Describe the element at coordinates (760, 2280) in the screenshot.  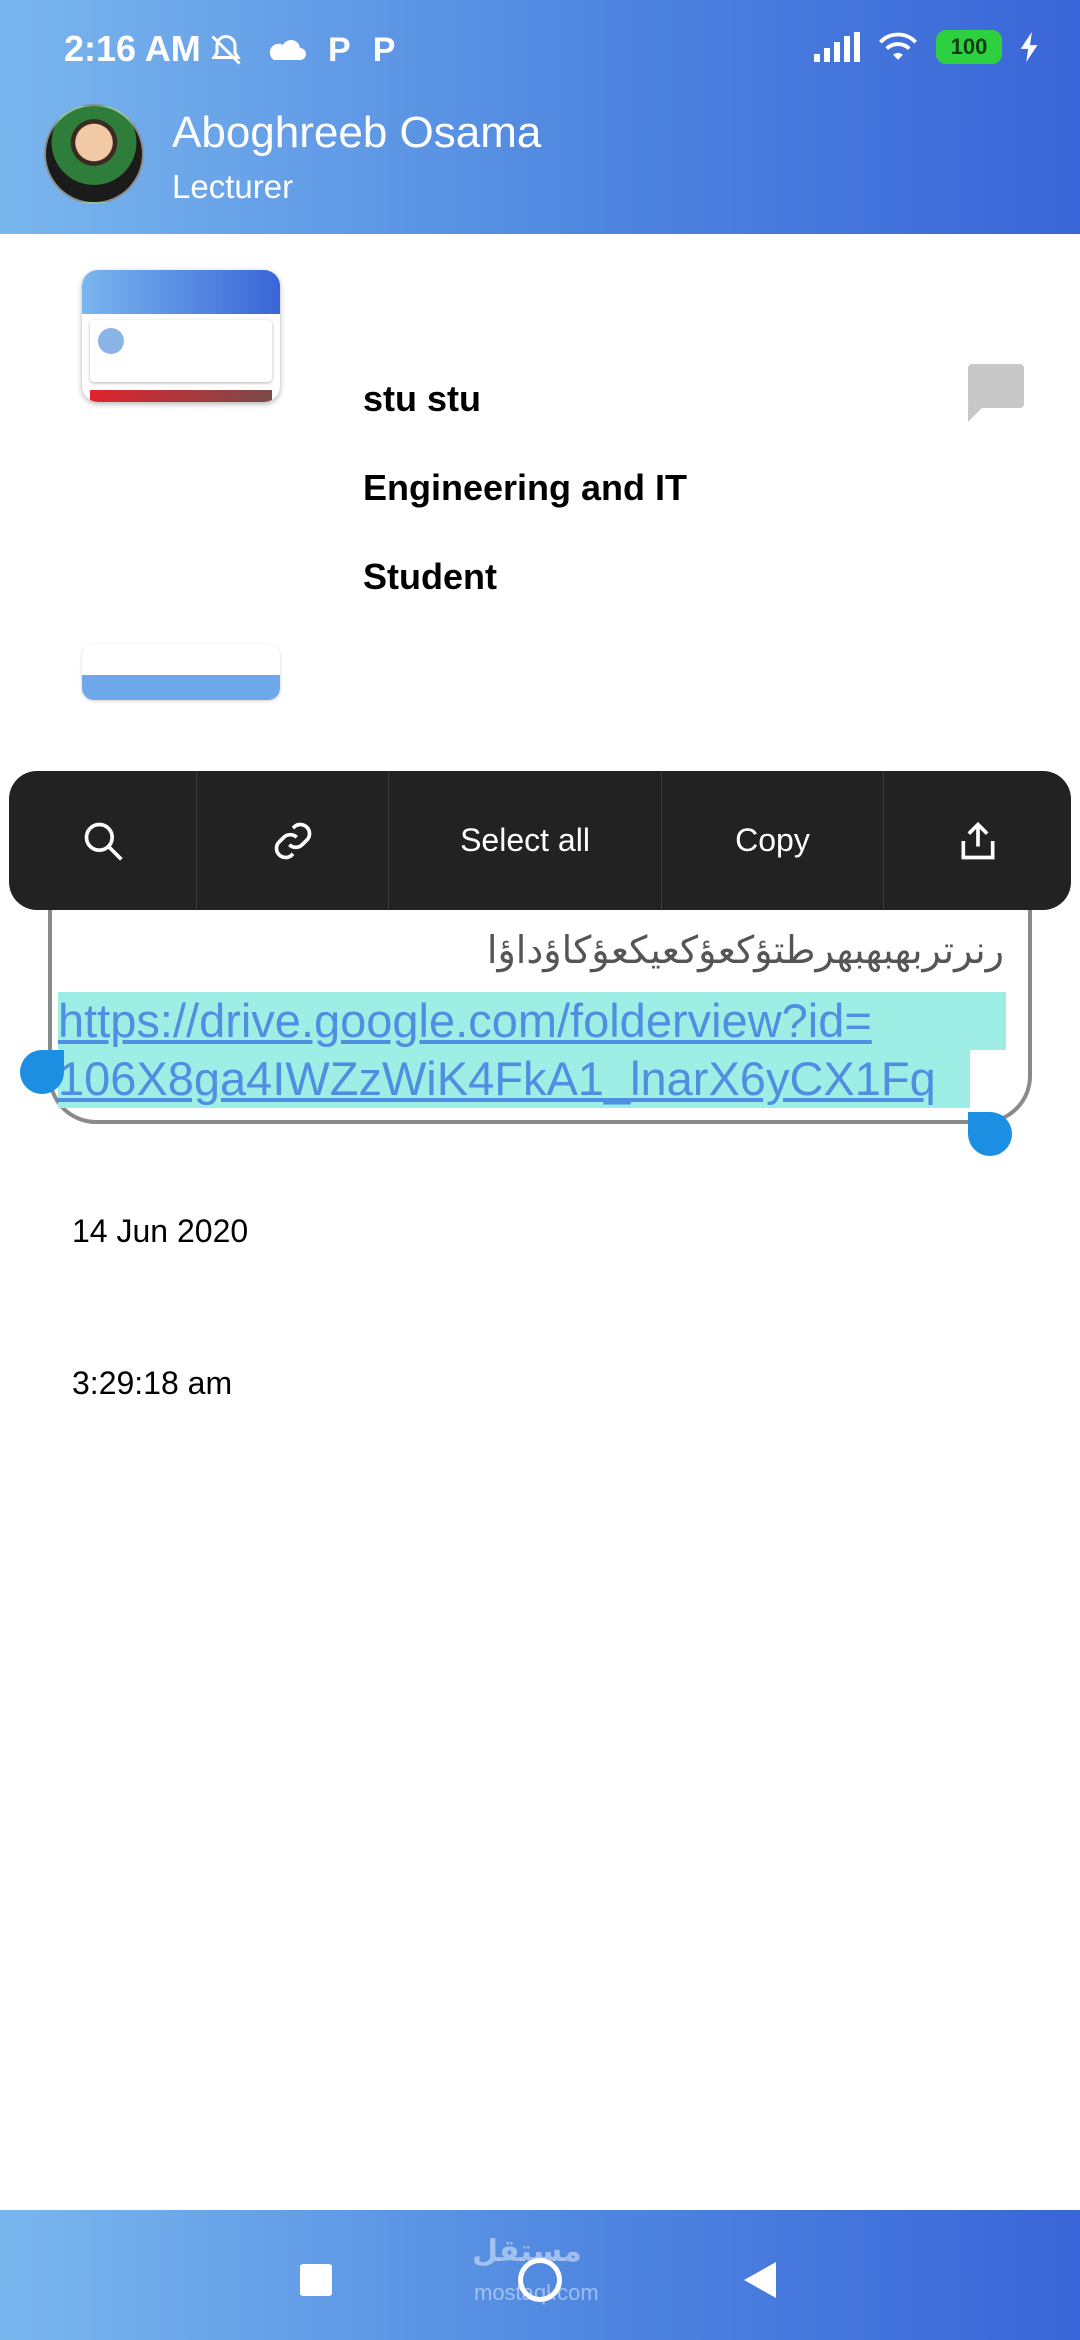
I see `back-button` at that location.